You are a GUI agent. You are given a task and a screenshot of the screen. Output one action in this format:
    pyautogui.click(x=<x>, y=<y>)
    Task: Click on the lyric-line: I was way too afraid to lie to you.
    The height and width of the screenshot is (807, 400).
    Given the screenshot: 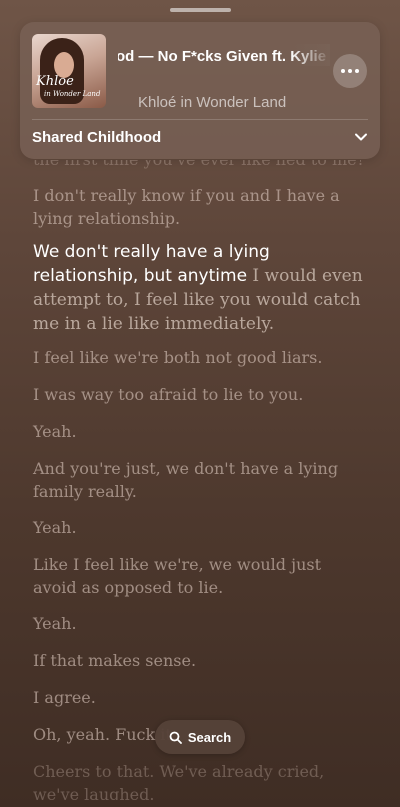 What is the action you would take?
    pyautogui.click(x=200, y=394)
    